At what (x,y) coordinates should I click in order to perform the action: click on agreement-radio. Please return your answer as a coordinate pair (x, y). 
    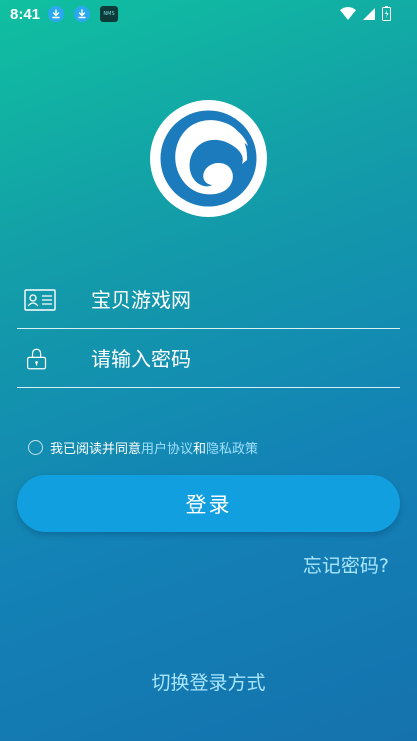
    Looking at the image, I should click on (35, 447).